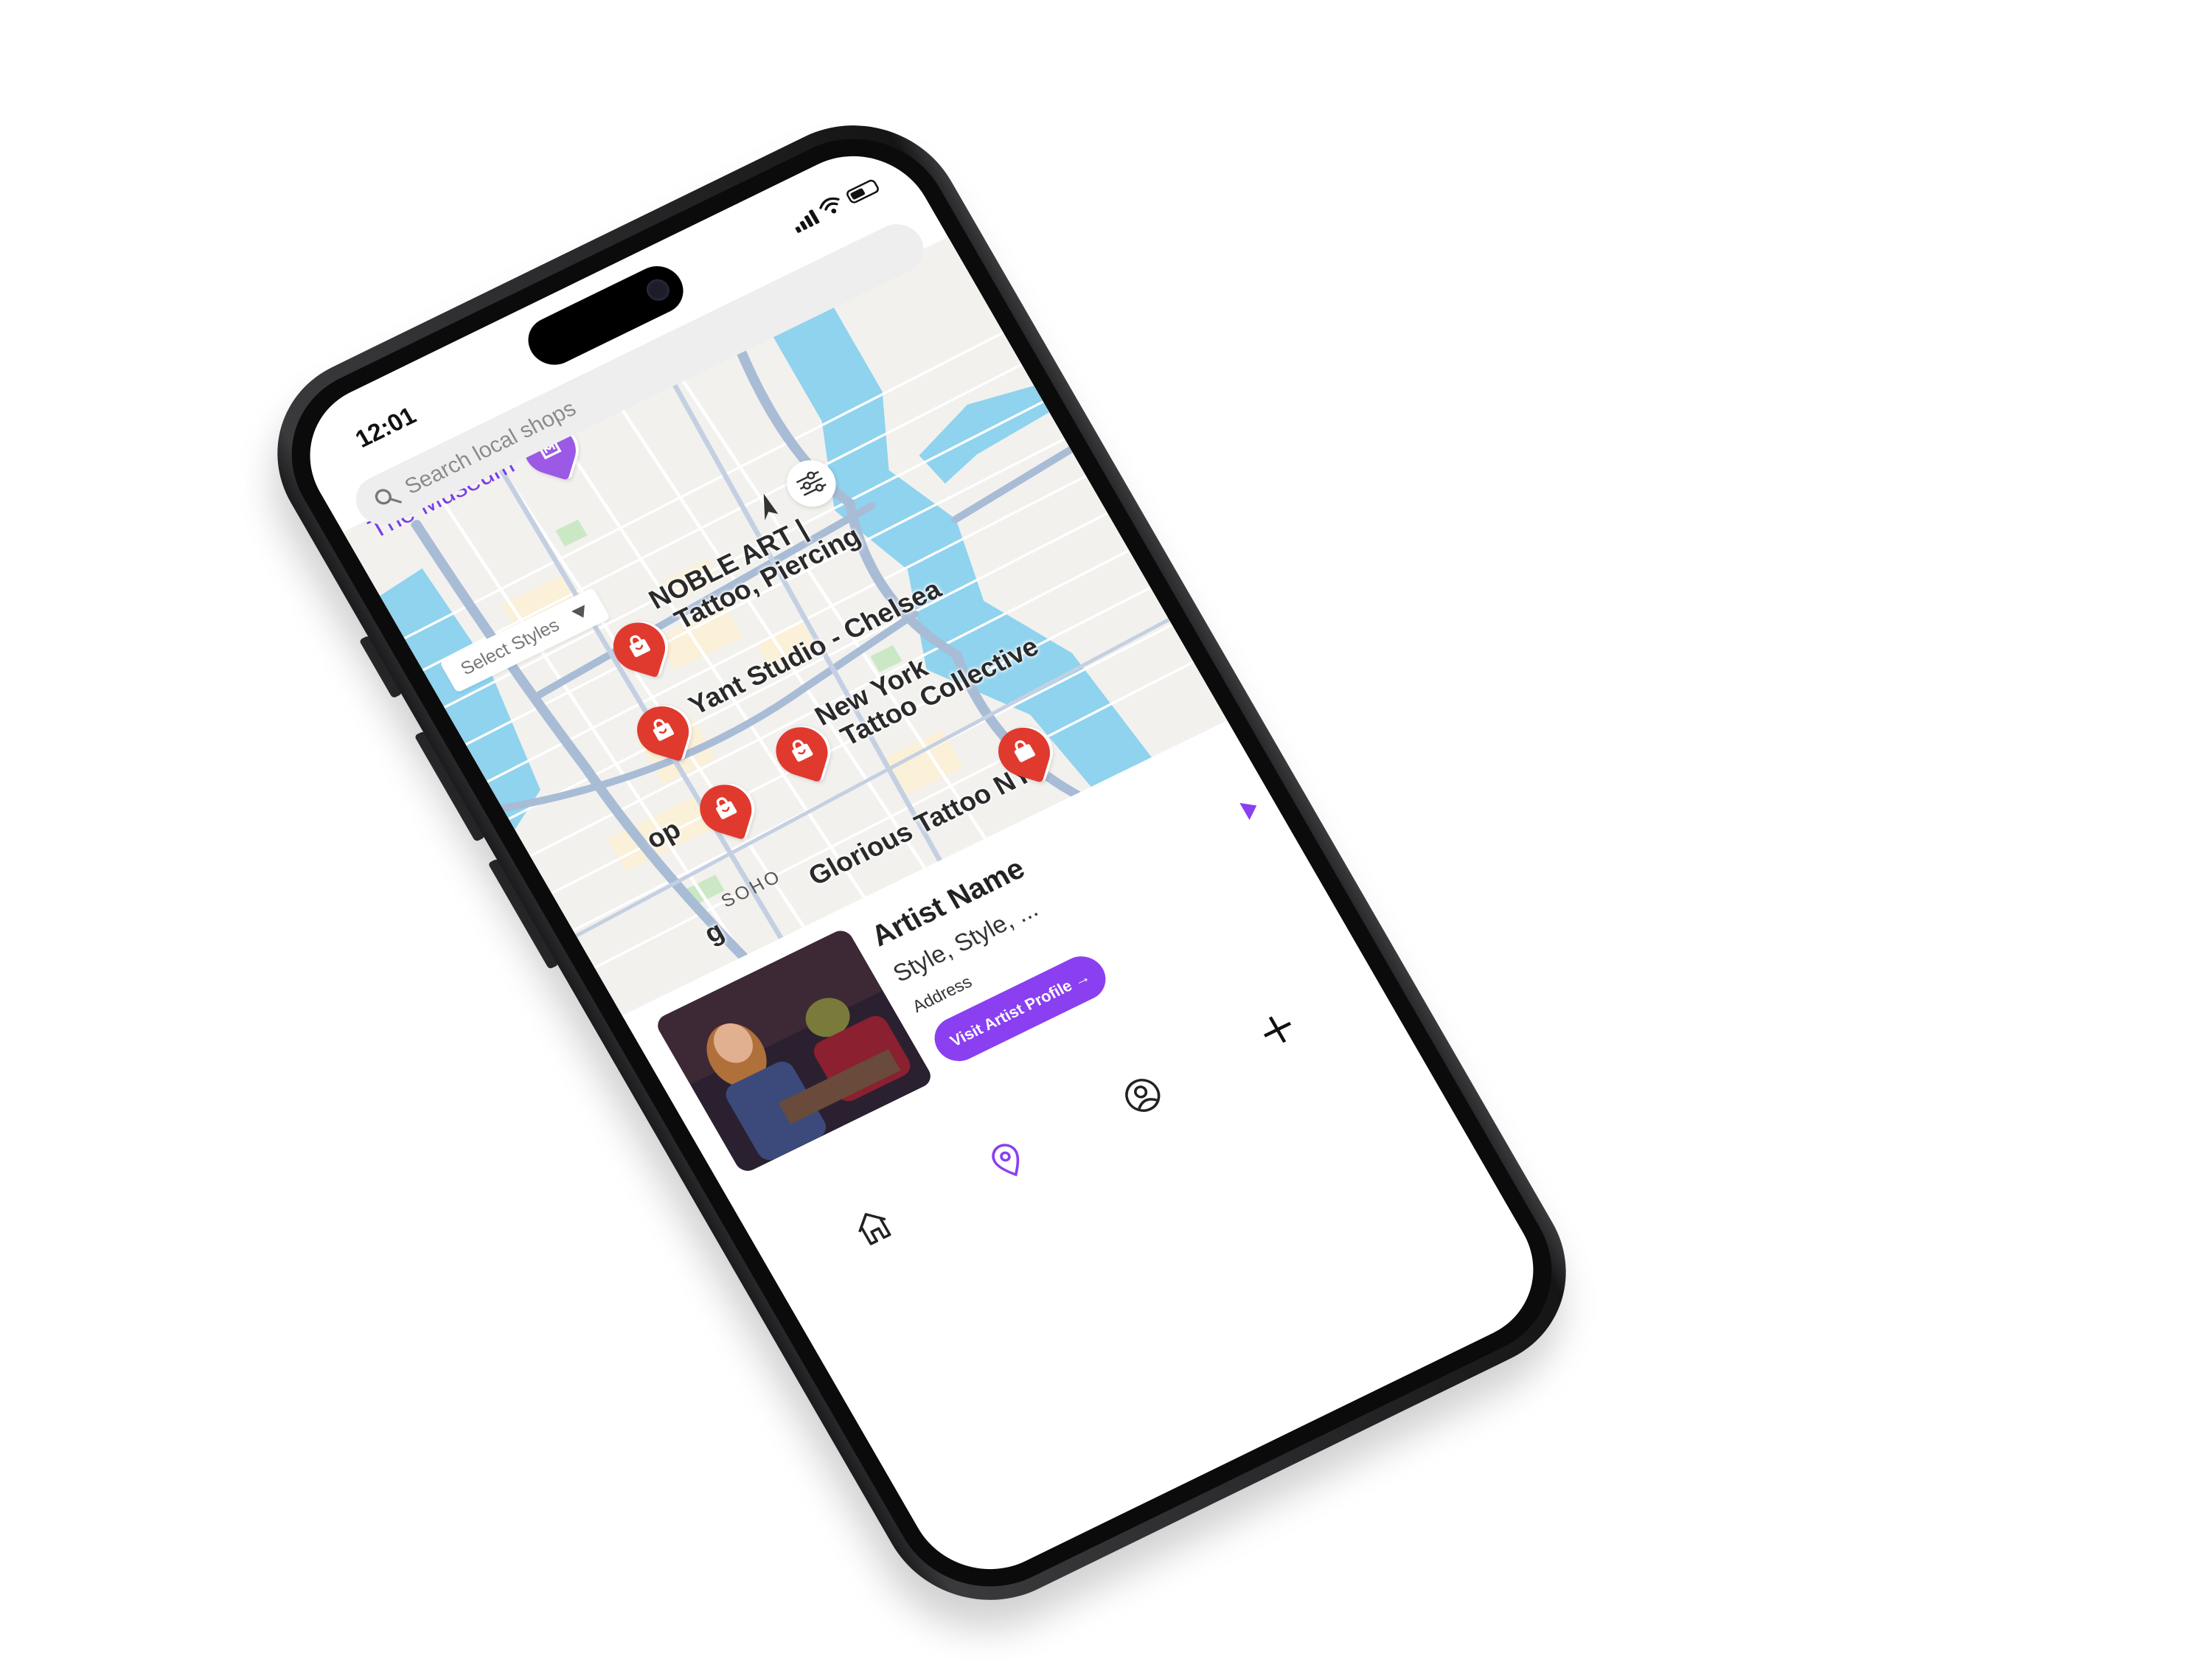  What do you see at coordinates (862, 191) in the screenshot?
I see `battery-icon` at bounding box center [862, 191].